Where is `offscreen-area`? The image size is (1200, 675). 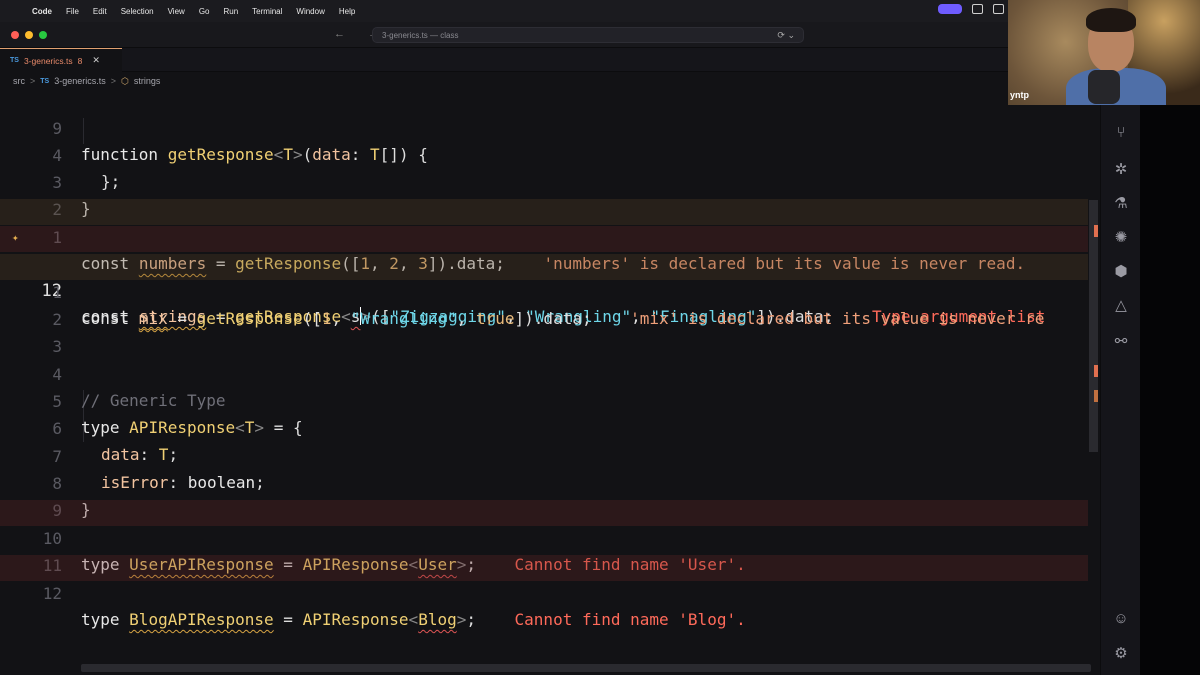 offscreen-area is located at coordinates (1170, 390).